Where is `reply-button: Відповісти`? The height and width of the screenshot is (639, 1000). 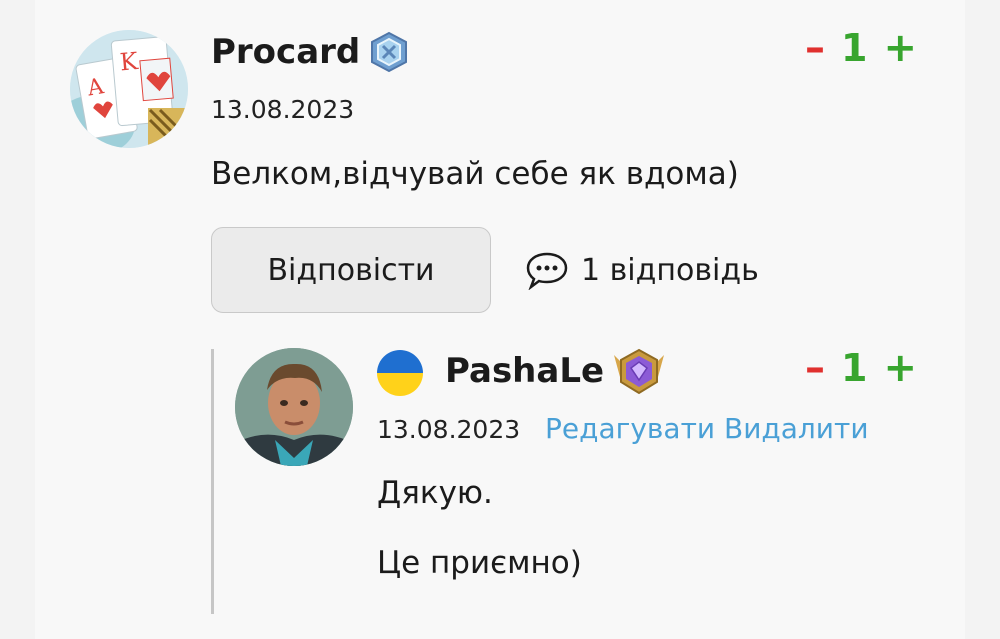 reply-button: Відповісти is located at coordinates (351, 270).